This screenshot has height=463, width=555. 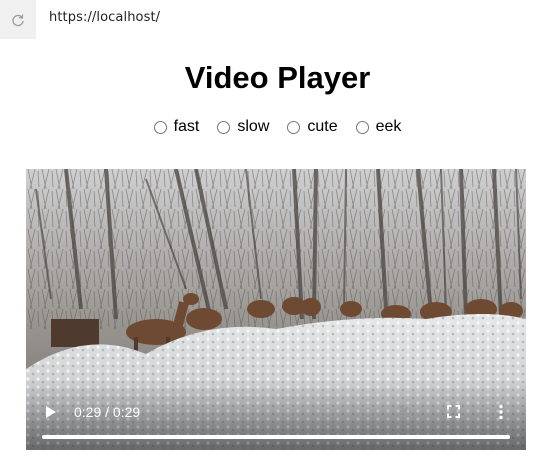 I want to click on speed-label-cute: cute, so click(x=322, y=126).